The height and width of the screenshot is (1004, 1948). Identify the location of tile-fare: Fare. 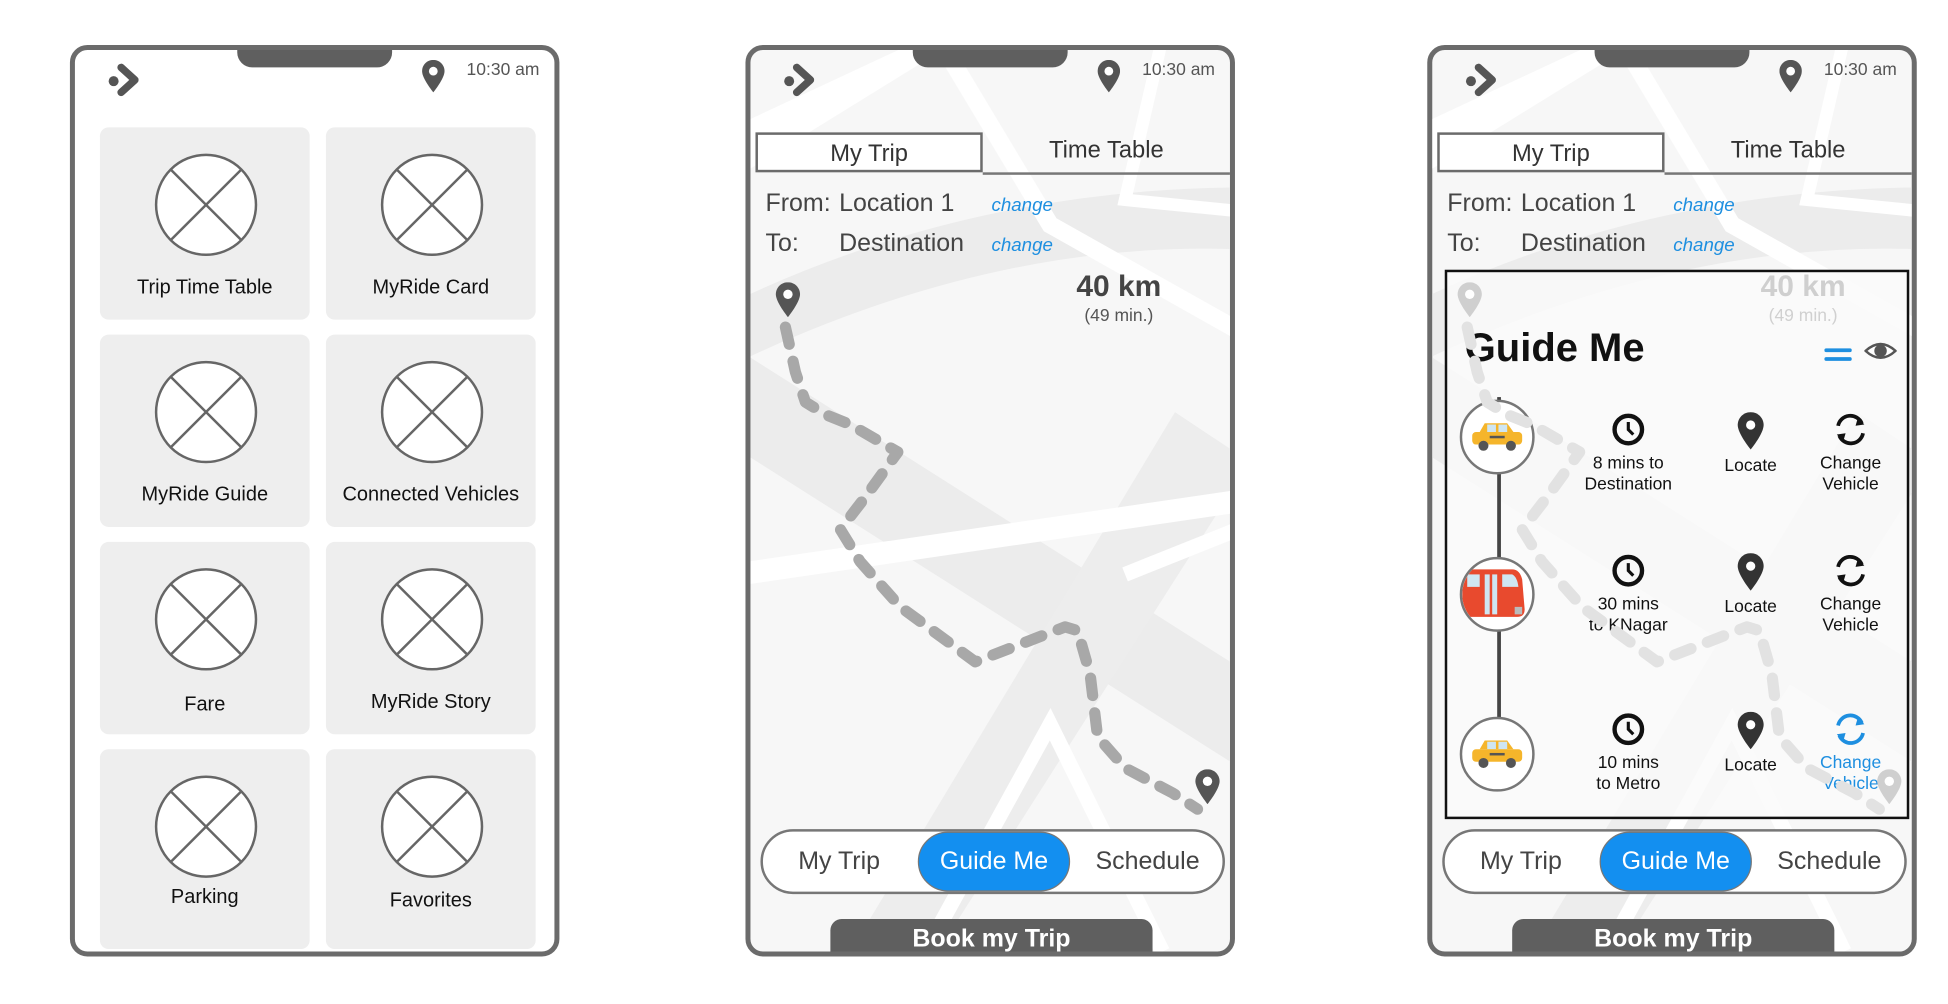
(204, 638).